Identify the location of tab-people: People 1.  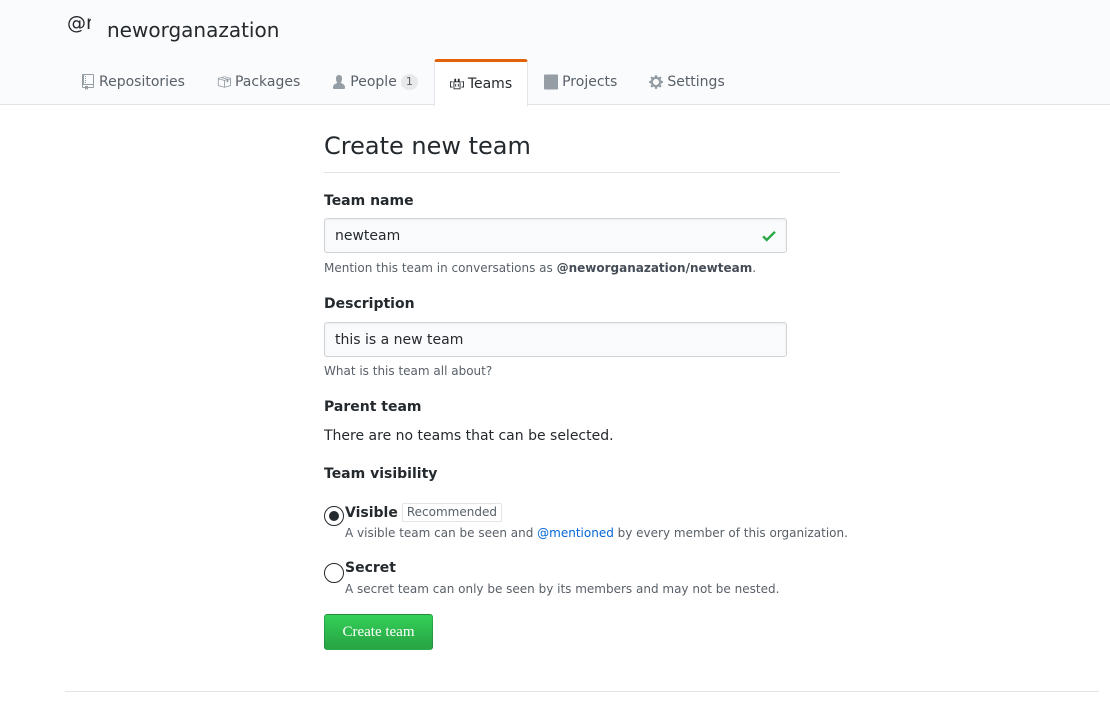
(375, 82).